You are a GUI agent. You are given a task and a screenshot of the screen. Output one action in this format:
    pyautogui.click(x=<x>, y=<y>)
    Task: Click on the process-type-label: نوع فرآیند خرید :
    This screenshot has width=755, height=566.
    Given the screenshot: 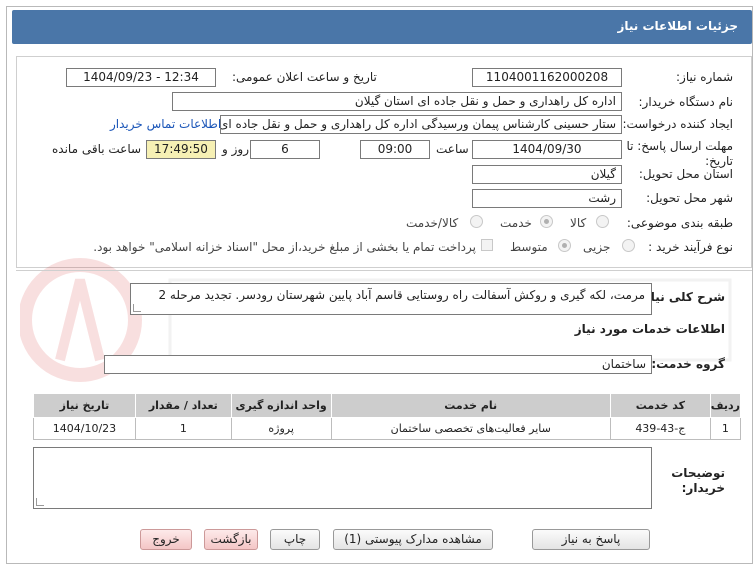 What is the action you would take?
    pyautogui.click(x=690, y=247)
    